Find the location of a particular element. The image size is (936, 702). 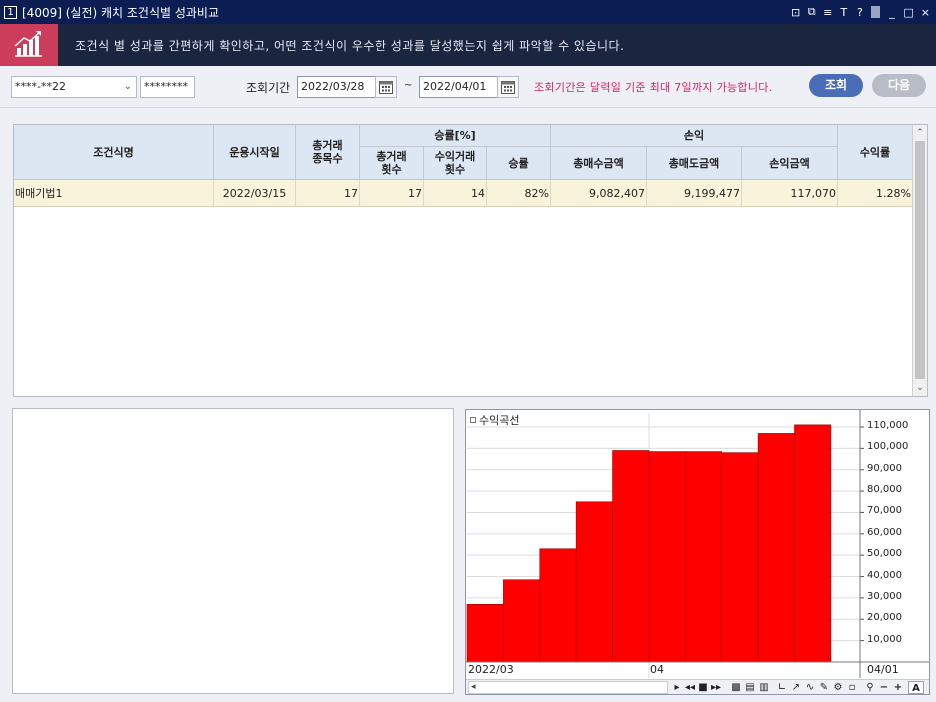

y-tick-label: 20,000 is located at coordinates (884, 618).